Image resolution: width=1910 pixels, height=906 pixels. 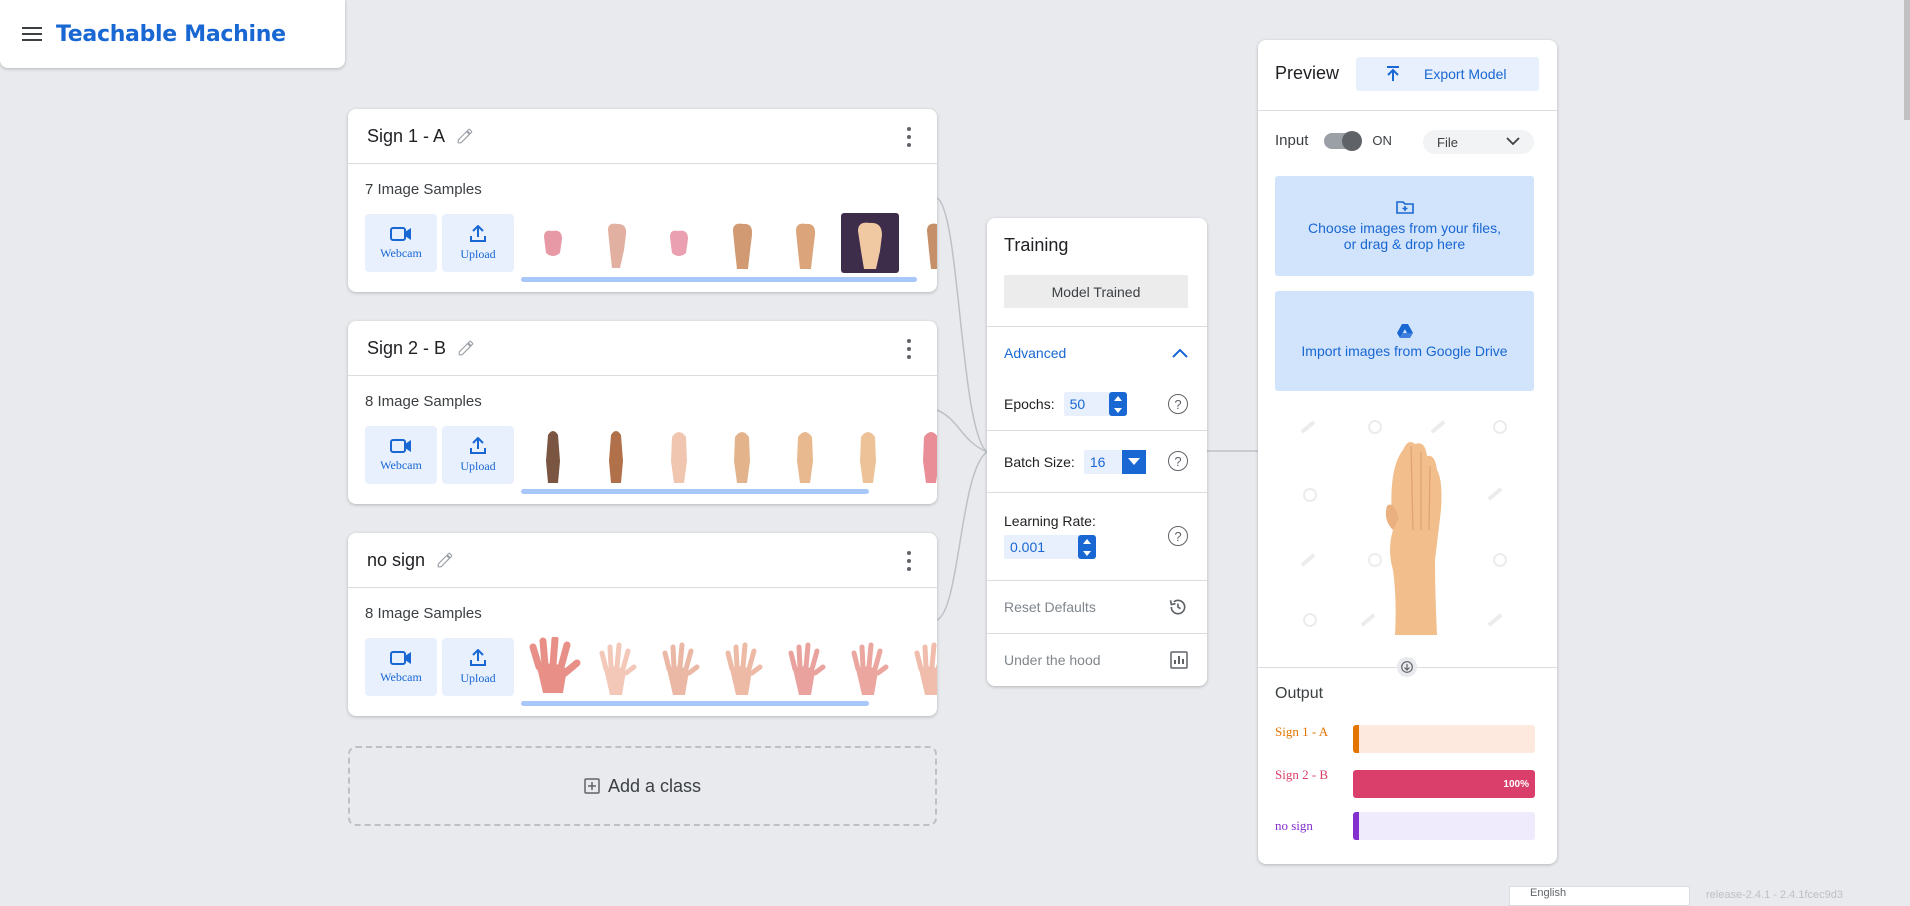 I want to click on google-drive-import: Import images from Google Drive, so click(x=1404, y=341).